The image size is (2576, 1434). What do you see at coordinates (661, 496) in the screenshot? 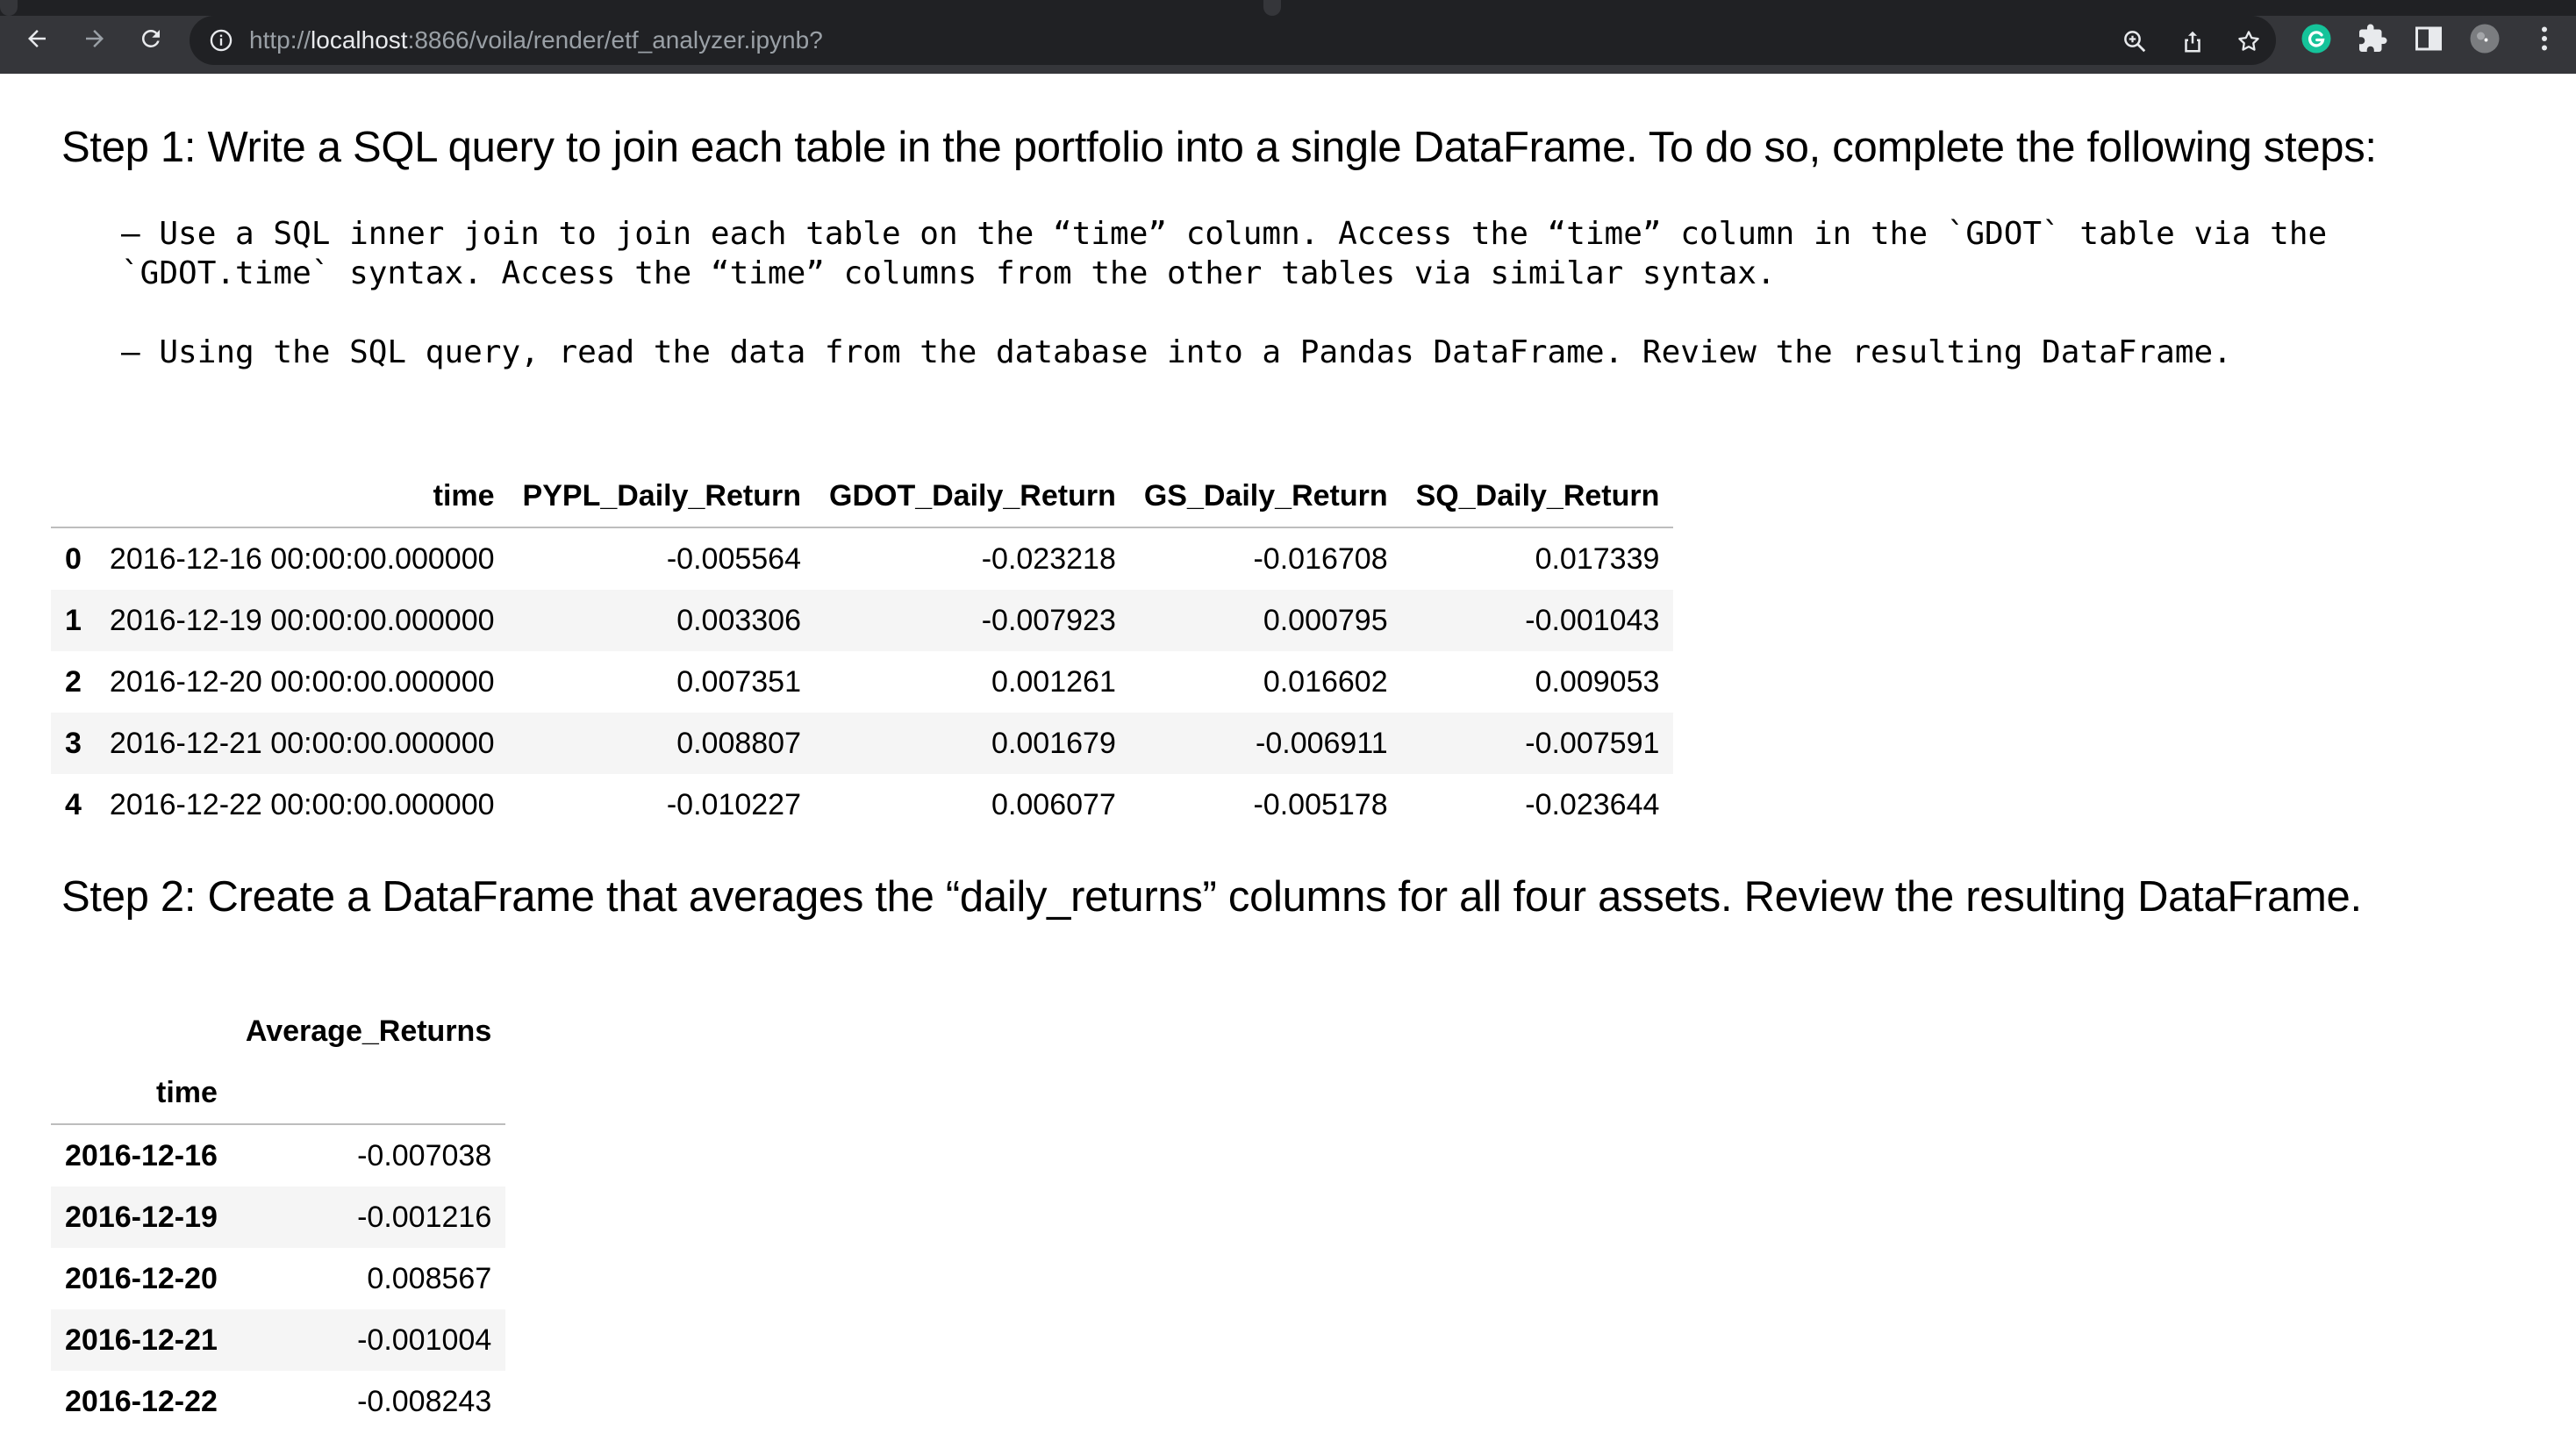
I see `column-header-pypl: PYPL_Daily_Return` at bounding box center [661, 496].